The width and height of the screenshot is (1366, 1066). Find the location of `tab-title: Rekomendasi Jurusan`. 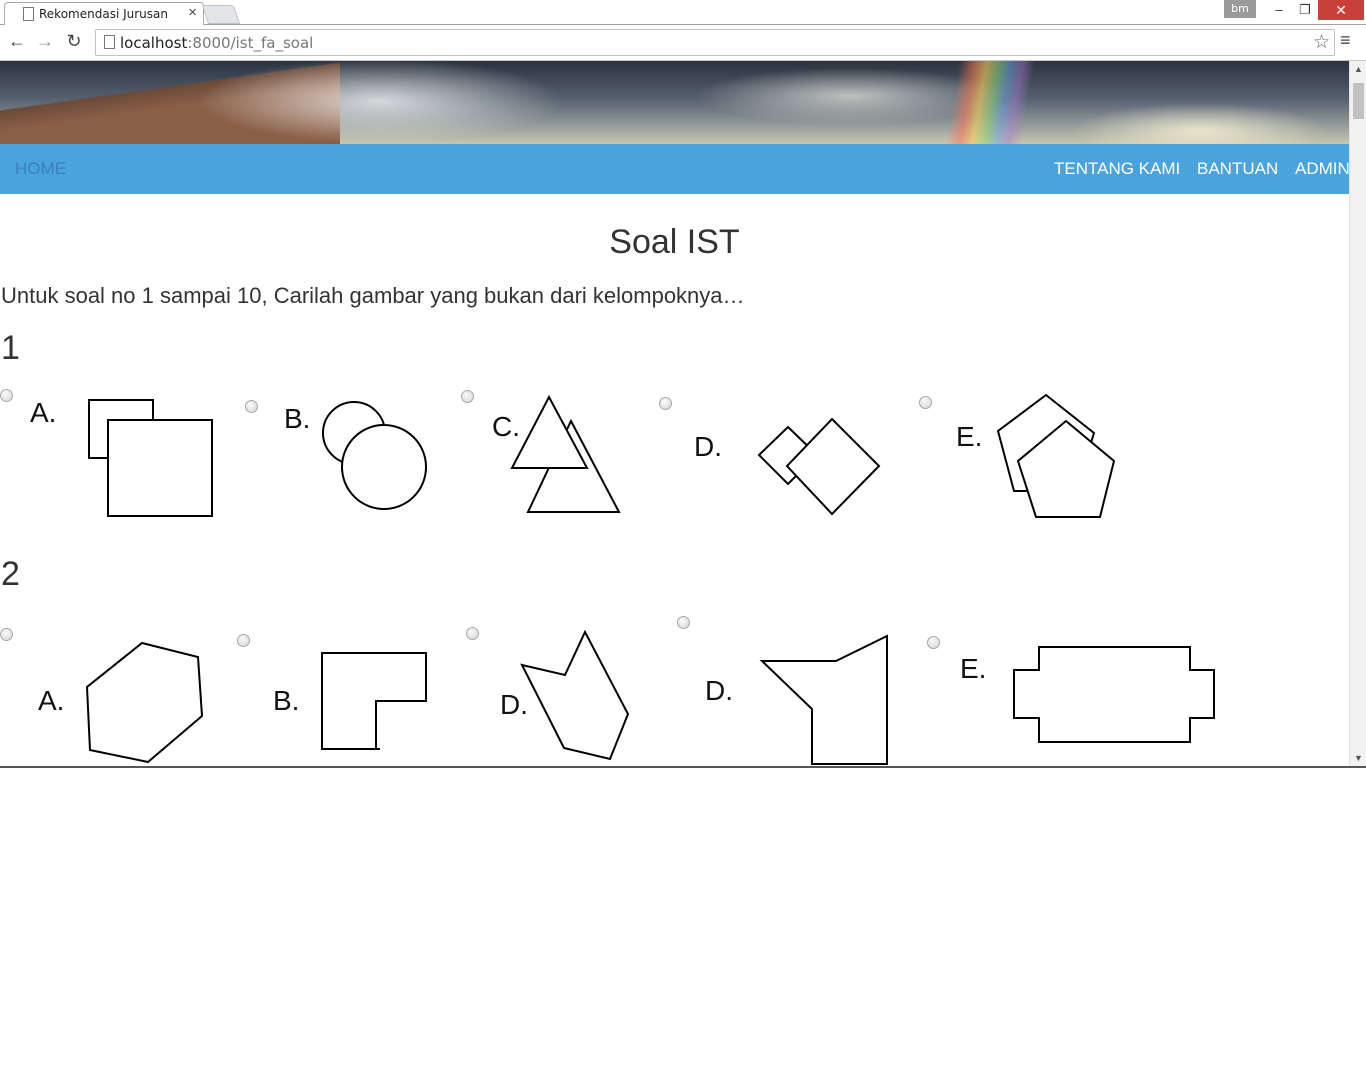

tab-title: Rekomendasi Jurusan is located at coordinates (103, 14).